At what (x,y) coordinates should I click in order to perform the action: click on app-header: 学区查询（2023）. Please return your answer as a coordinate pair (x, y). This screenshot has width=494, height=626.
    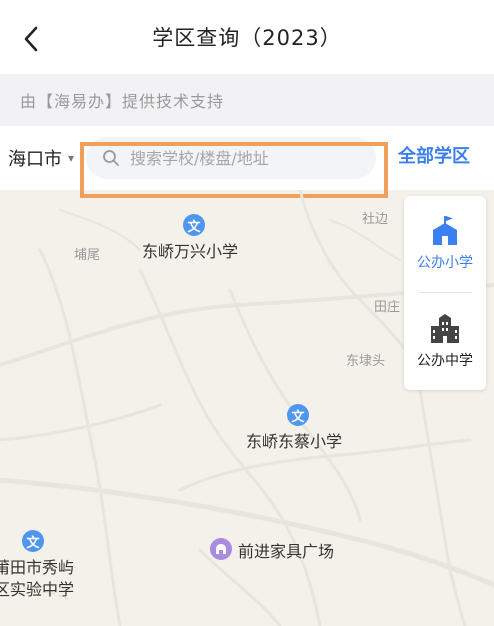
    Looking at the image, I should click on (247, 37).